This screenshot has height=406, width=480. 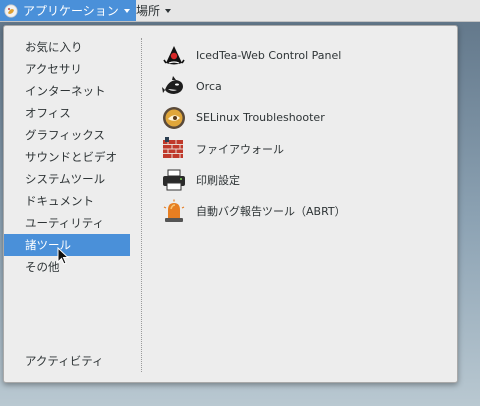 I want to click on category-item: サウンドとビデオ, so click(x=67, y=157).